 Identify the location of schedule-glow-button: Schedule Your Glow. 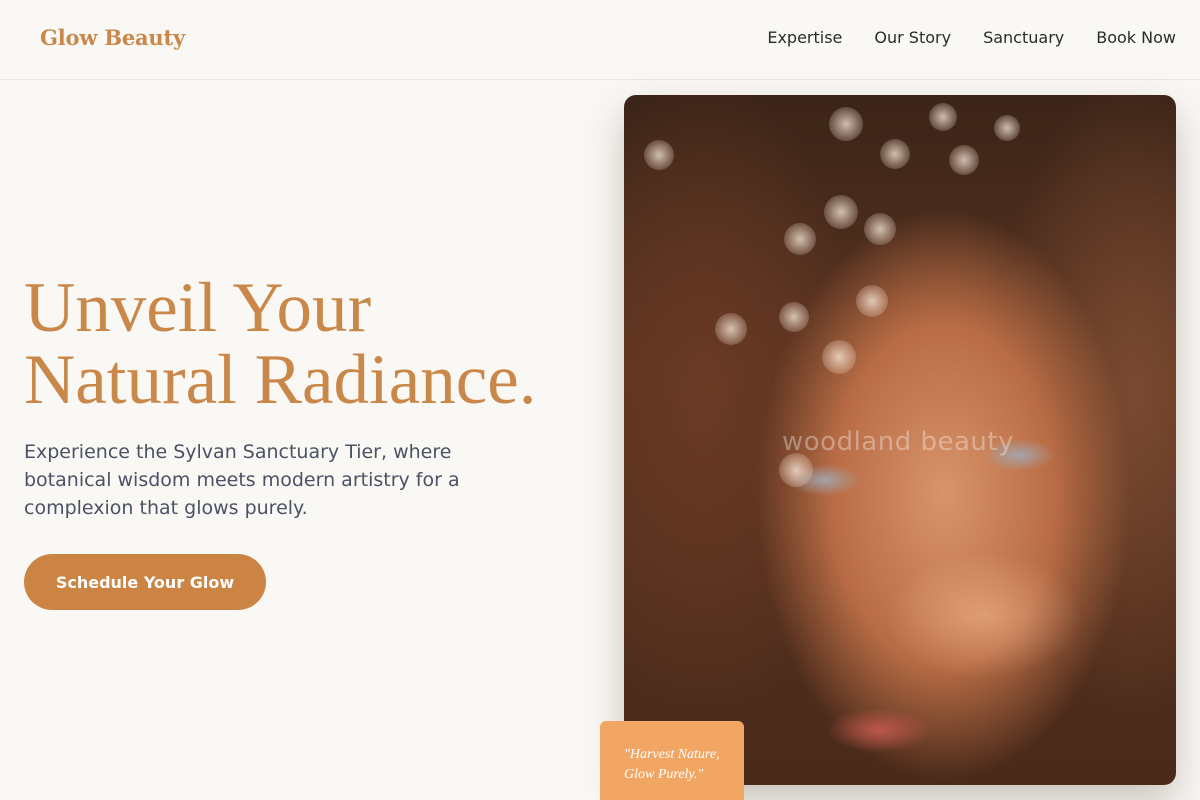
(145, 582).